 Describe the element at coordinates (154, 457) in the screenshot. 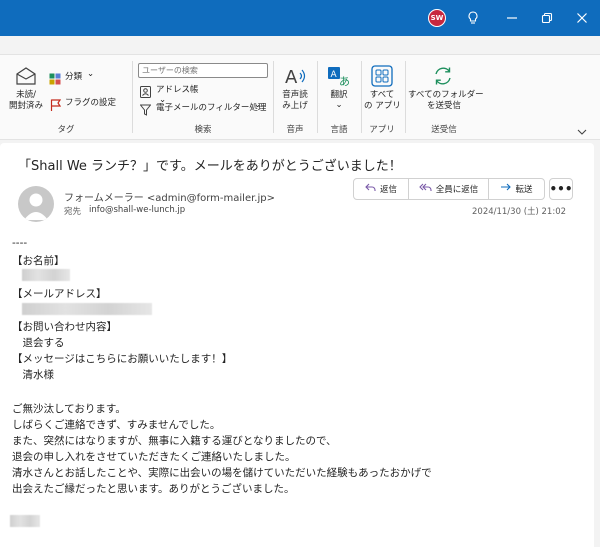

I see `body-line-4: 退会の申し入れをさせていただきたくご連絡いたしました。` at that location.